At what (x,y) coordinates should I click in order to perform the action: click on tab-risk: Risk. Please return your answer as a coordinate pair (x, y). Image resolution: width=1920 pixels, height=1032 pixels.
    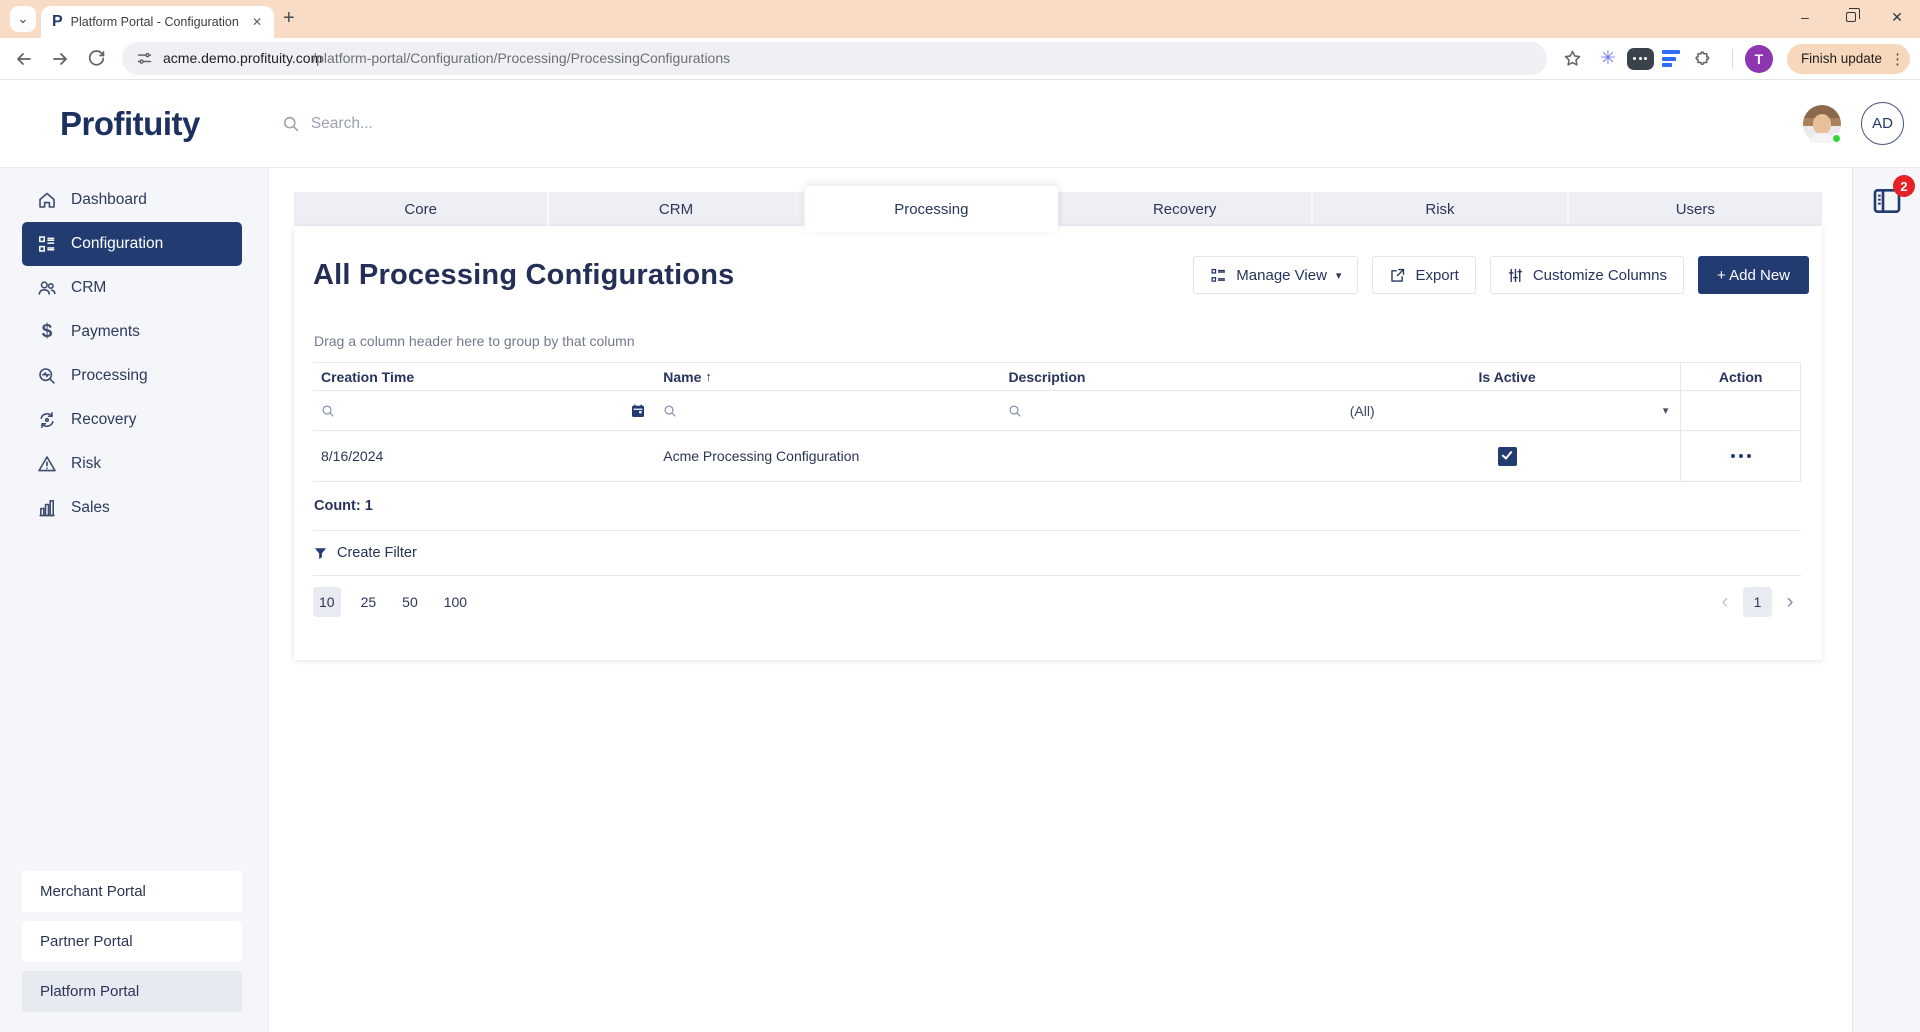
    Looking at the image, I should click on (1441, 209).